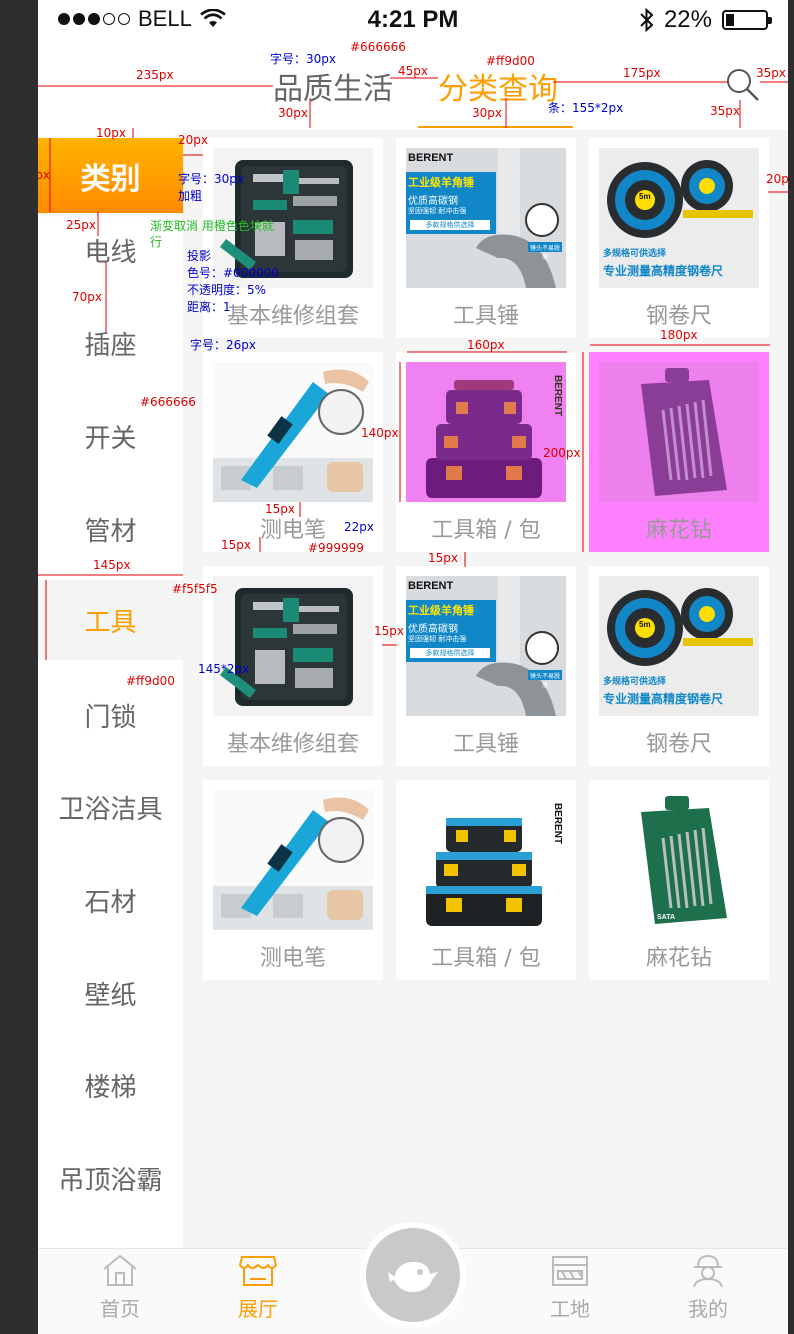  I want to click on spec-shadow-color: 色号：#000000, so click(233, 273).